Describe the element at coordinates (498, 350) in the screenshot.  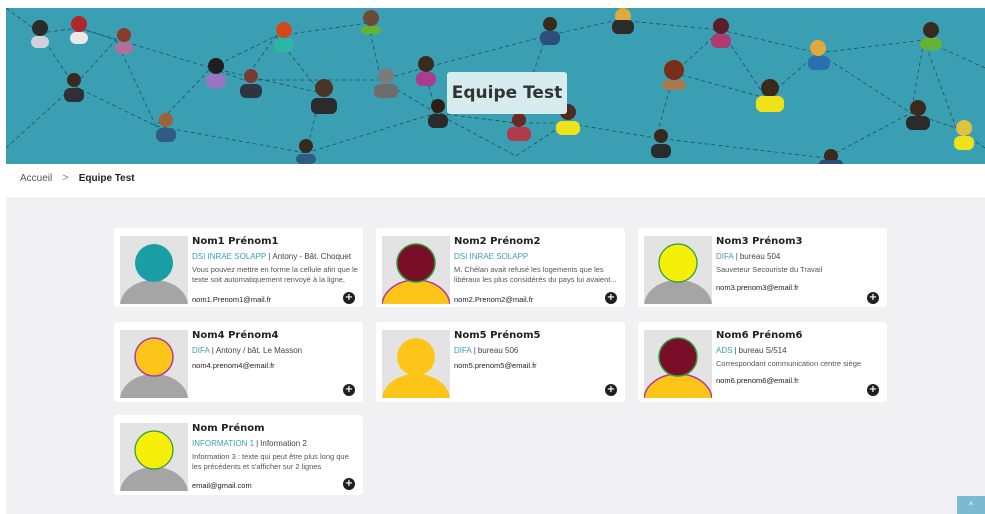
I see `person-location: bureau 506` at that location.